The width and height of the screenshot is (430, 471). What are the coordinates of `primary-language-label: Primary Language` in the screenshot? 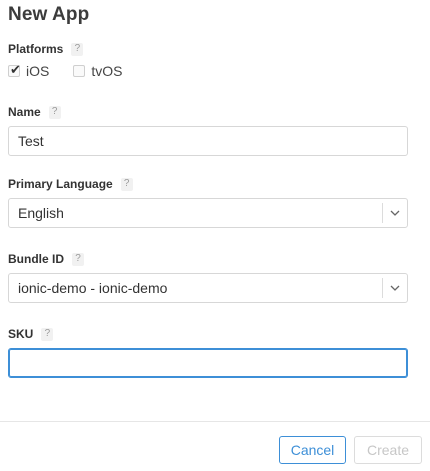 It's located at (60, 184).